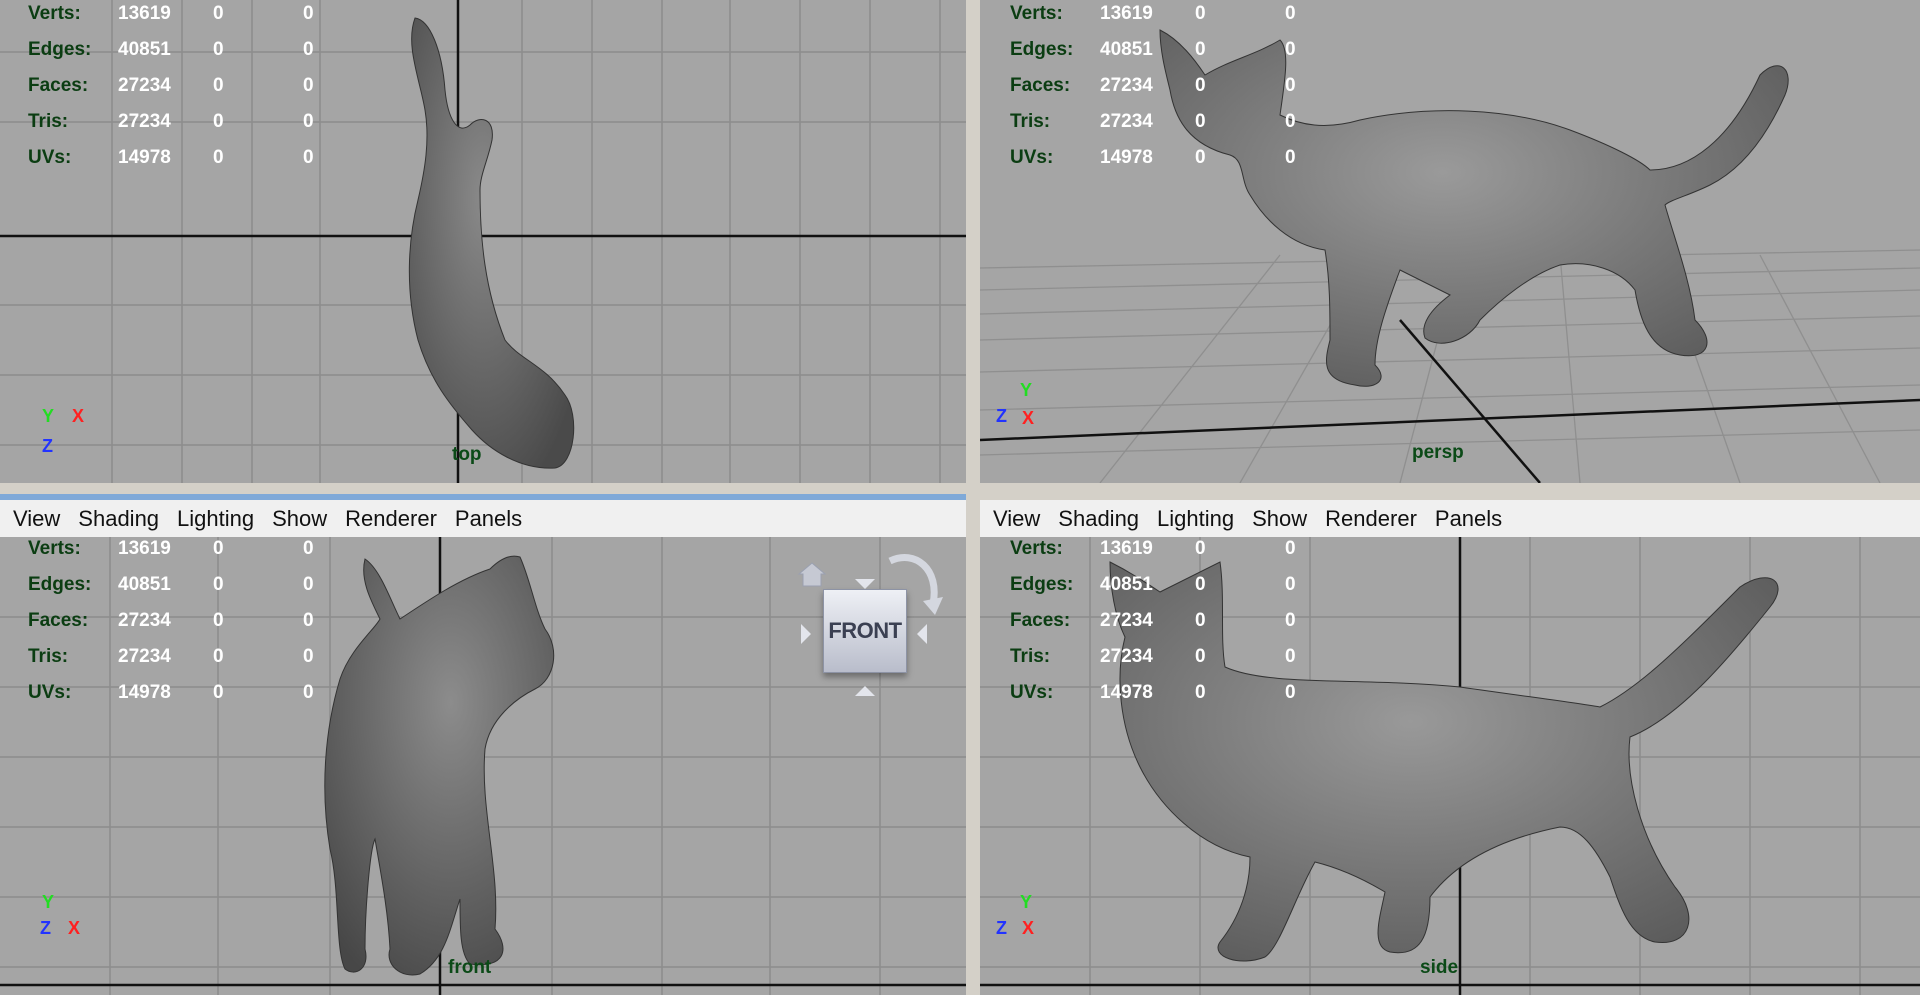 The width and height of the screenshot is (1920, 995). I want to click on cat-model-front, so click(485, 769).